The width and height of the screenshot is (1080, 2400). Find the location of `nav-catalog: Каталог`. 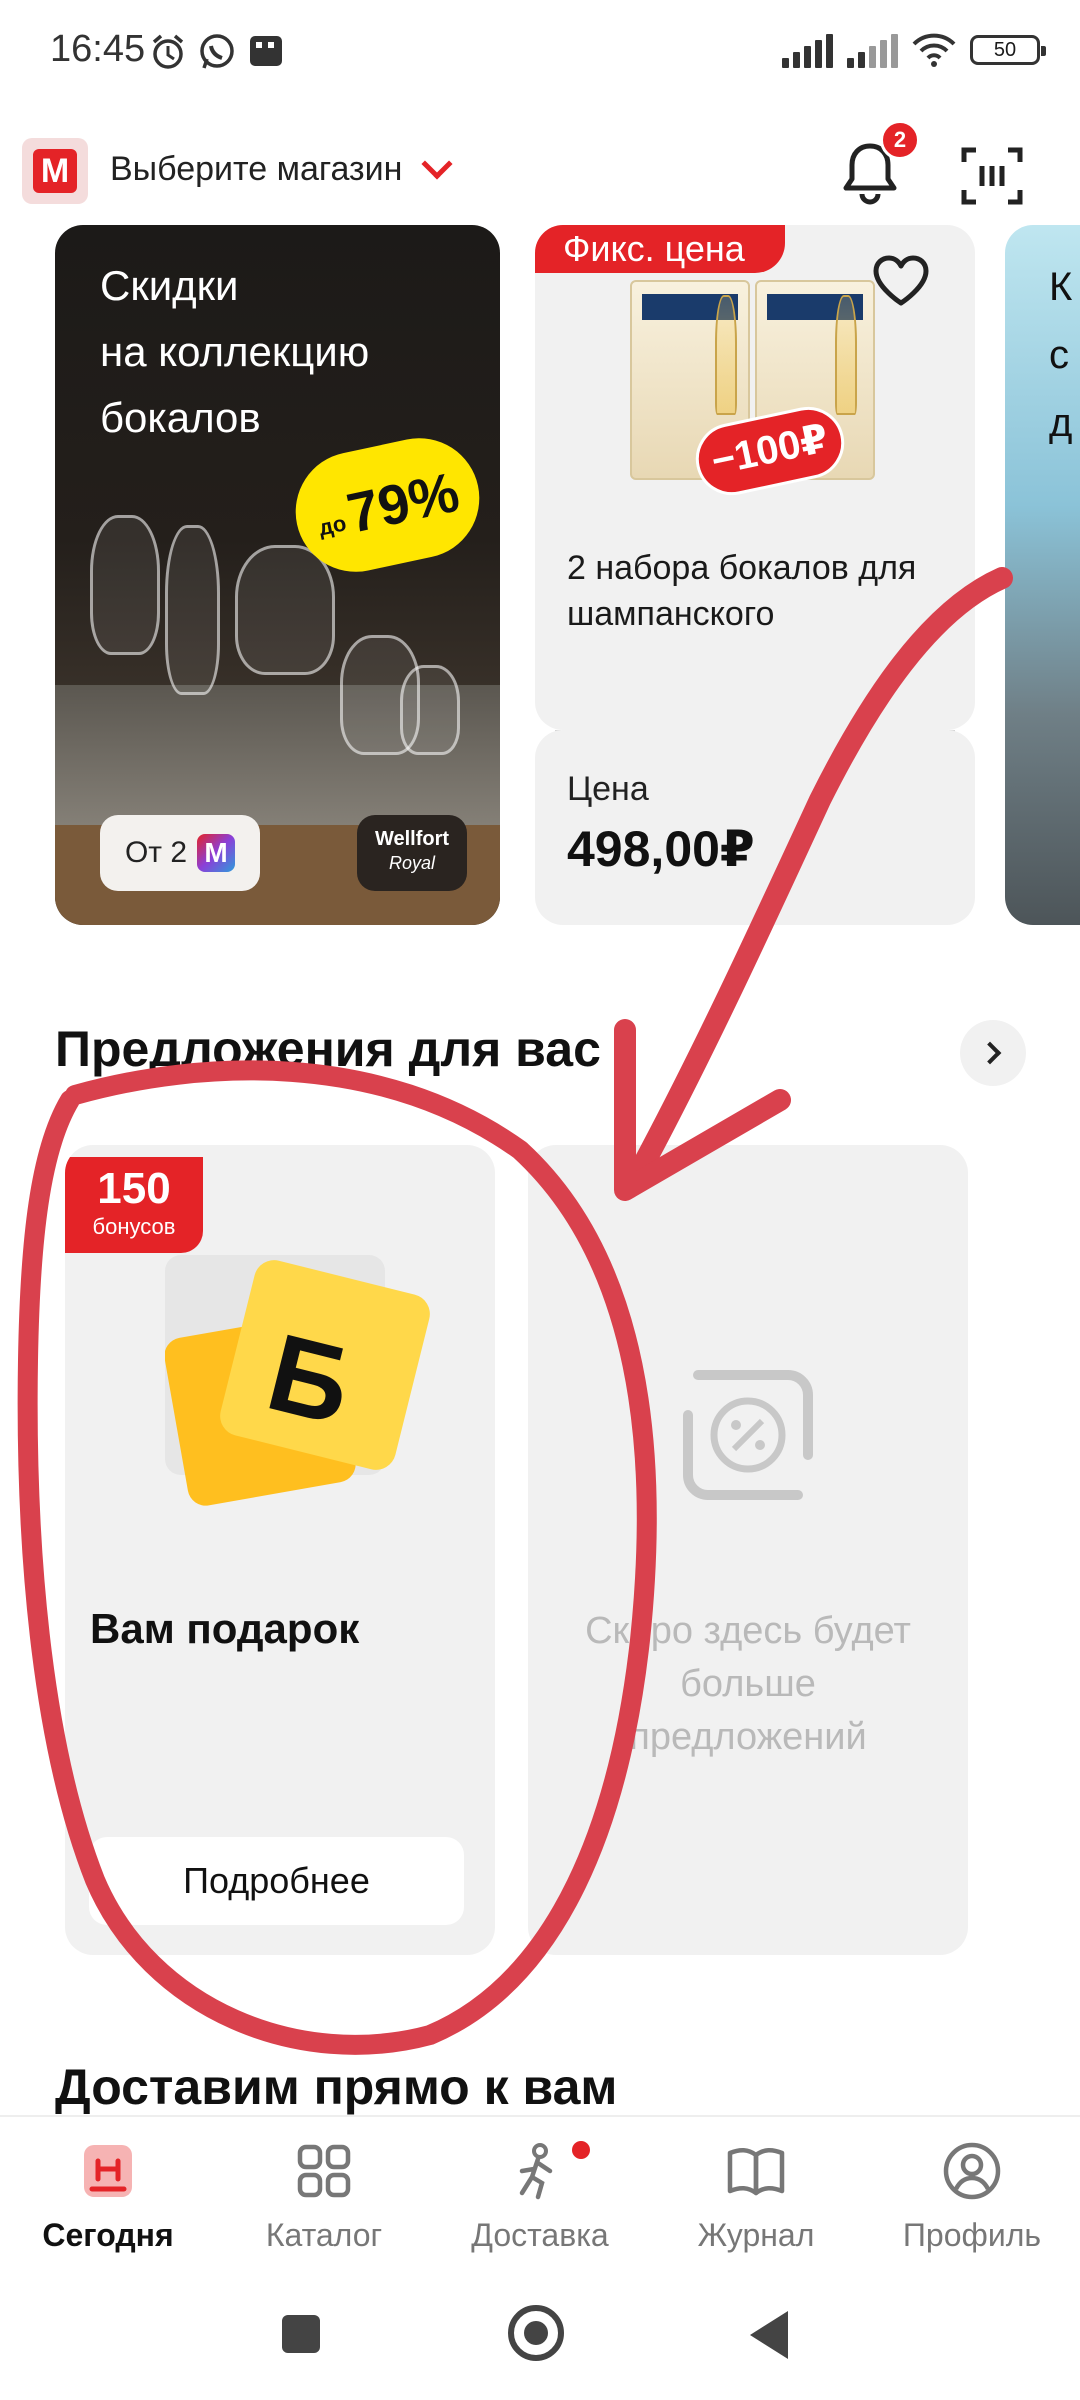

nav-catalog: Каталог is located at coordinates (324, 2192).